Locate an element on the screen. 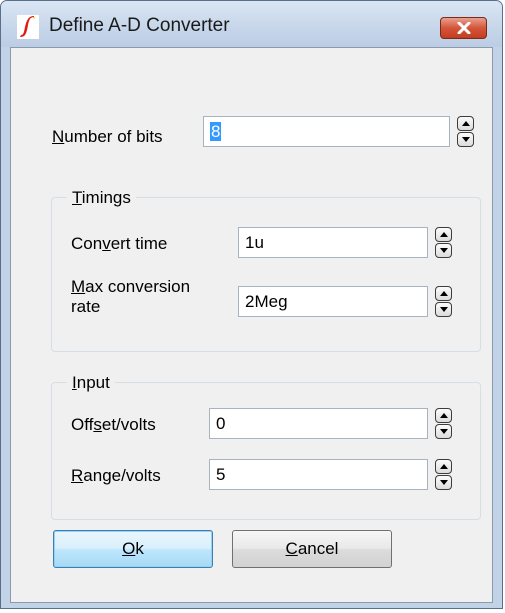 The image size is (505, 613). cancel-button: Cancel is located at coordinates (312, 549).